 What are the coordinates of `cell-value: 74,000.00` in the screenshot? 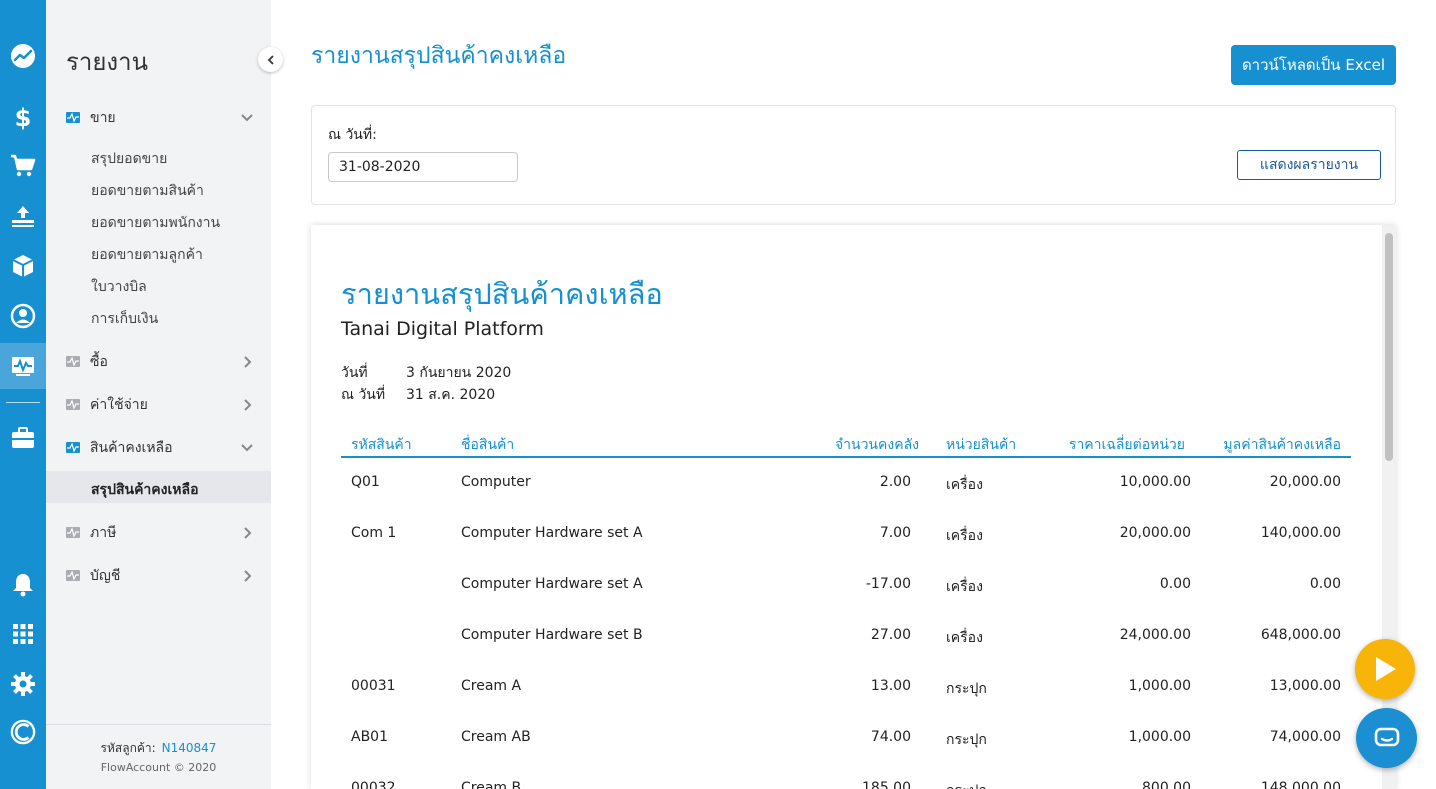 It's located at (1305, 737).